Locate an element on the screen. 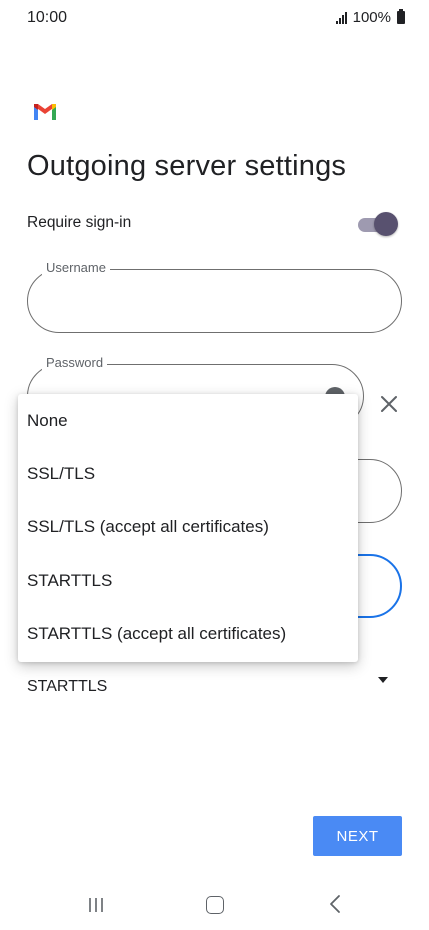 The image size is (429, 930). menu-item-starttls: STARTTLS is located at coordinates (188, 580).